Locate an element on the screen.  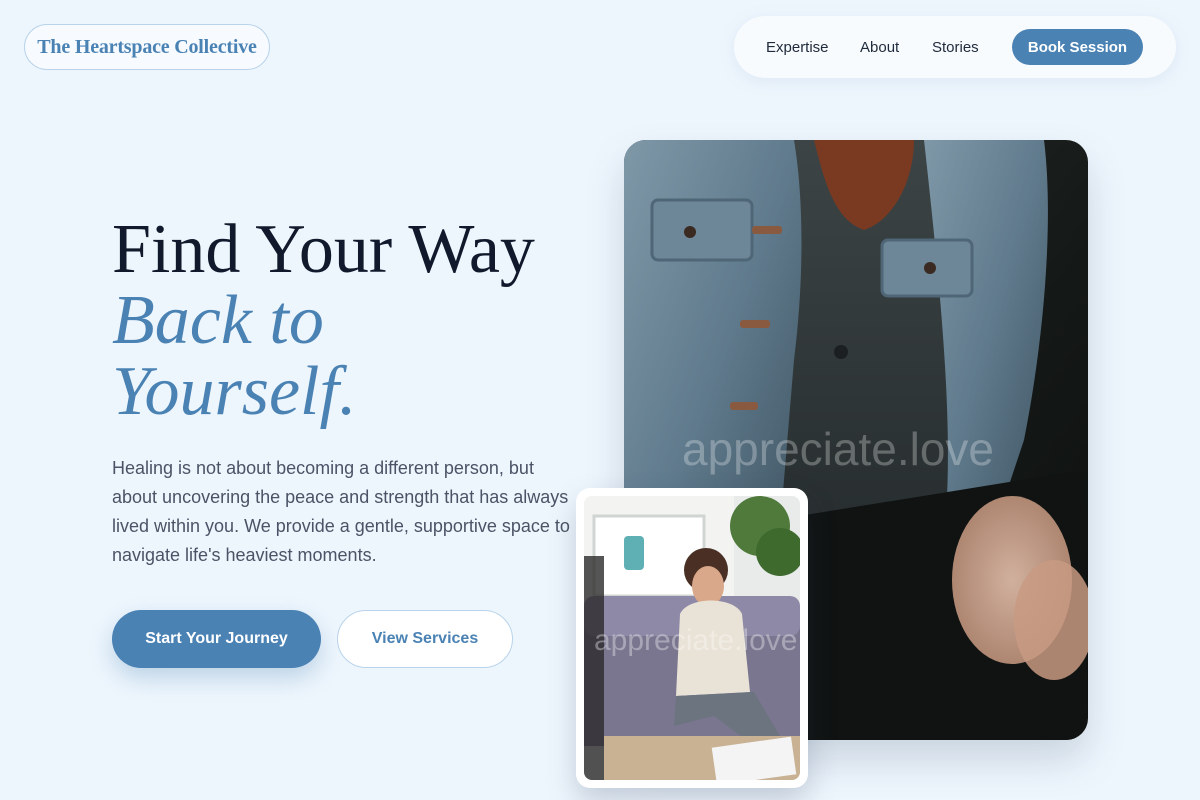
headline-line-3: Yourself. is located at coordinates (234, 391).